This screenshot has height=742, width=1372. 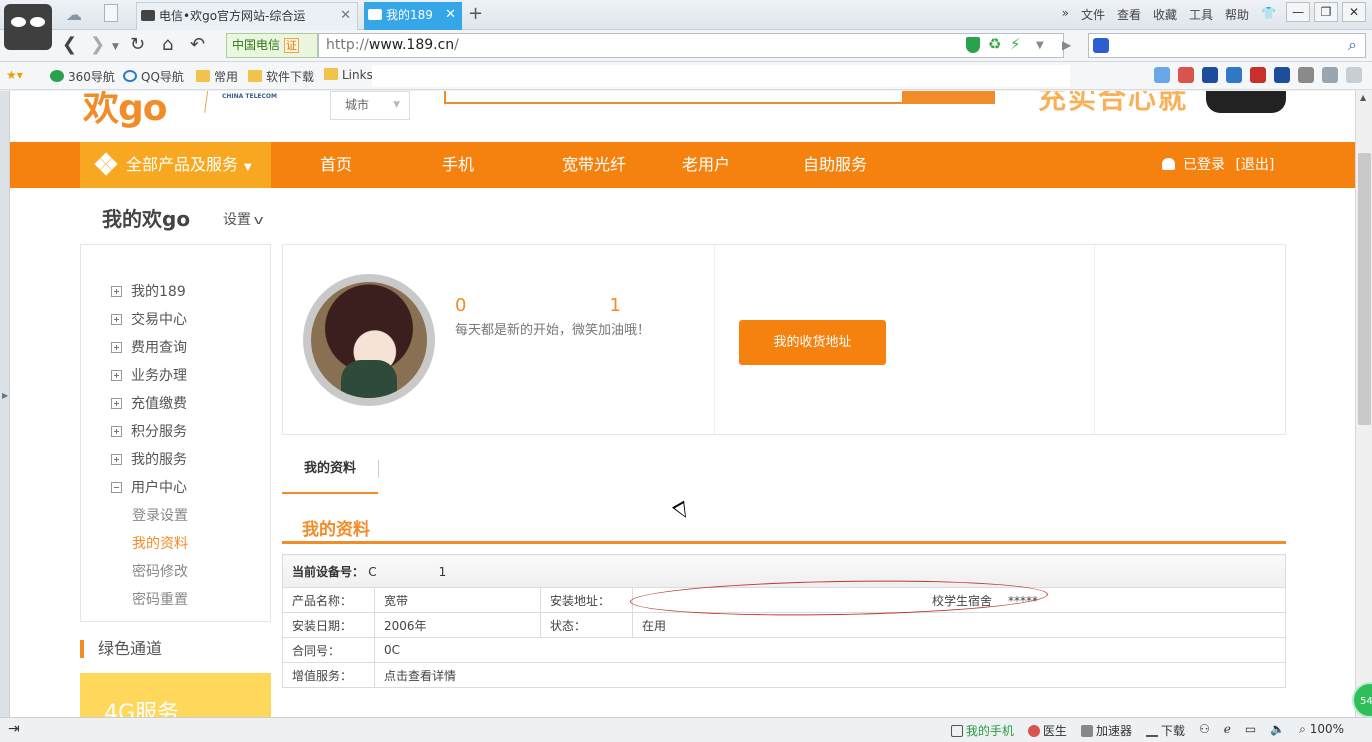 I want to click on extension-icon, so click(x=1258, y=75).